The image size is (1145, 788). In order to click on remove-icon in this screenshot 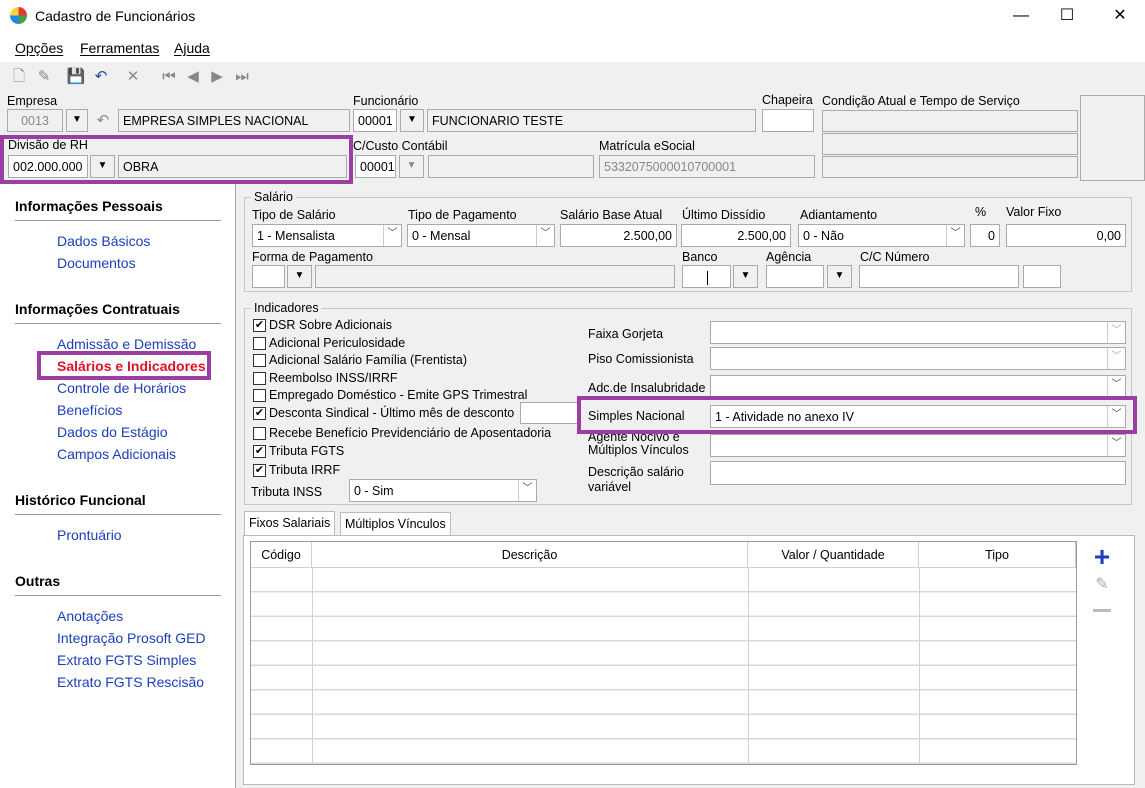, I will do `click(1102, 610)`.